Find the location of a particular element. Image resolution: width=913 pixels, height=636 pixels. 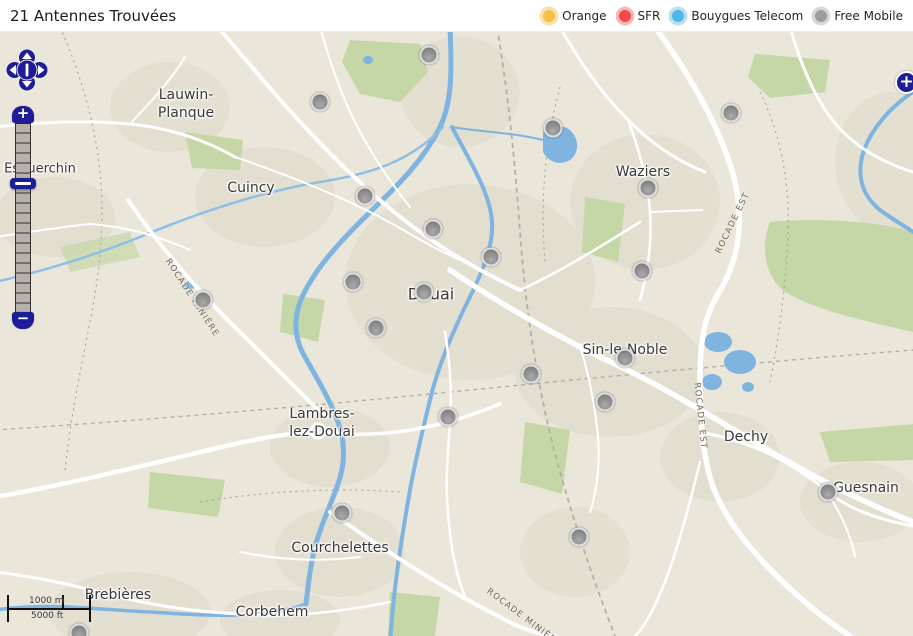

zoom-slider-track is located at coordinates (23, 218).